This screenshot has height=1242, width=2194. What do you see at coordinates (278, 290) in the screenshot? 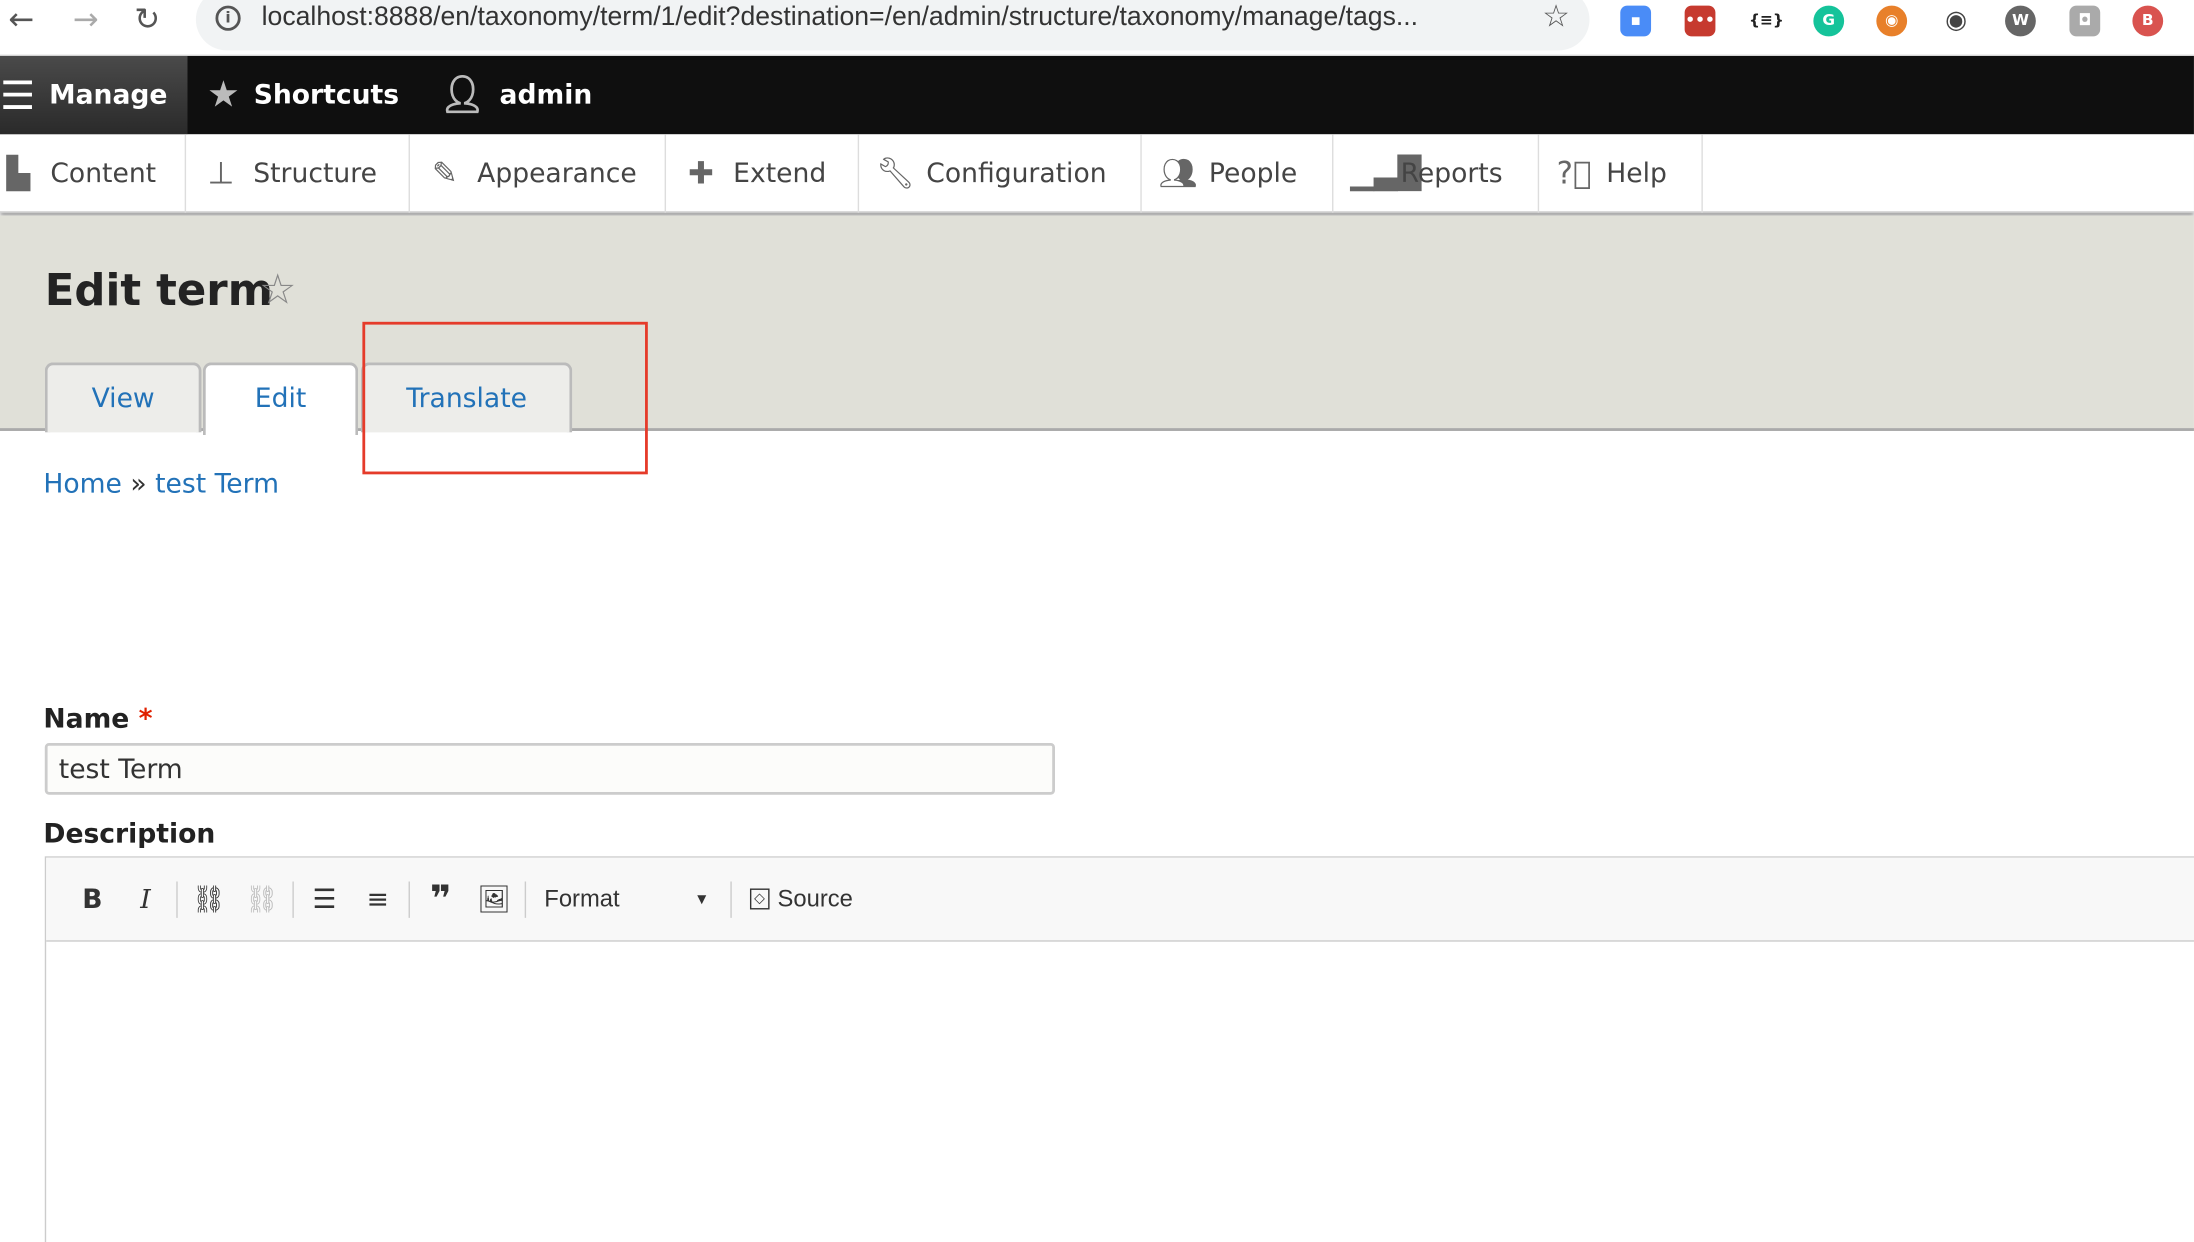
I see `shortcut-star-icon: ☆` at bounding box center [278, 290].